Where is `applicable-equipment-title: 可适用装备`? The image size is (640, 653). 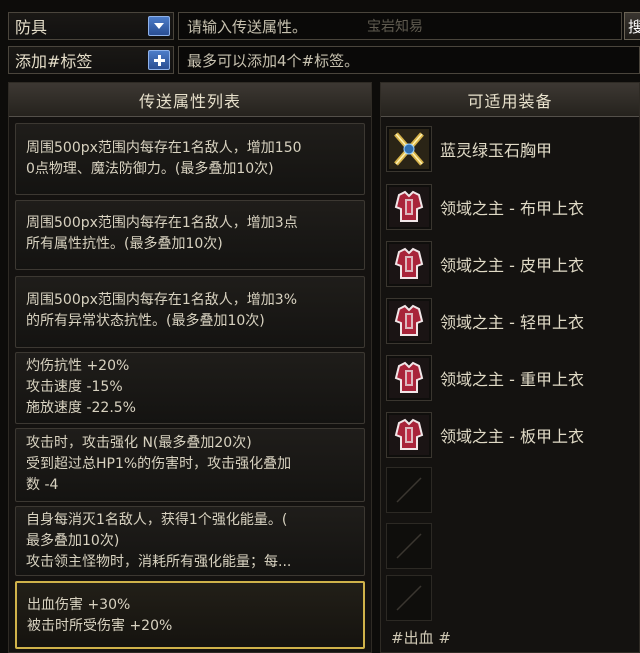
applicable-equipment-title: 可适用装备 is located at coordinates (510, 100).